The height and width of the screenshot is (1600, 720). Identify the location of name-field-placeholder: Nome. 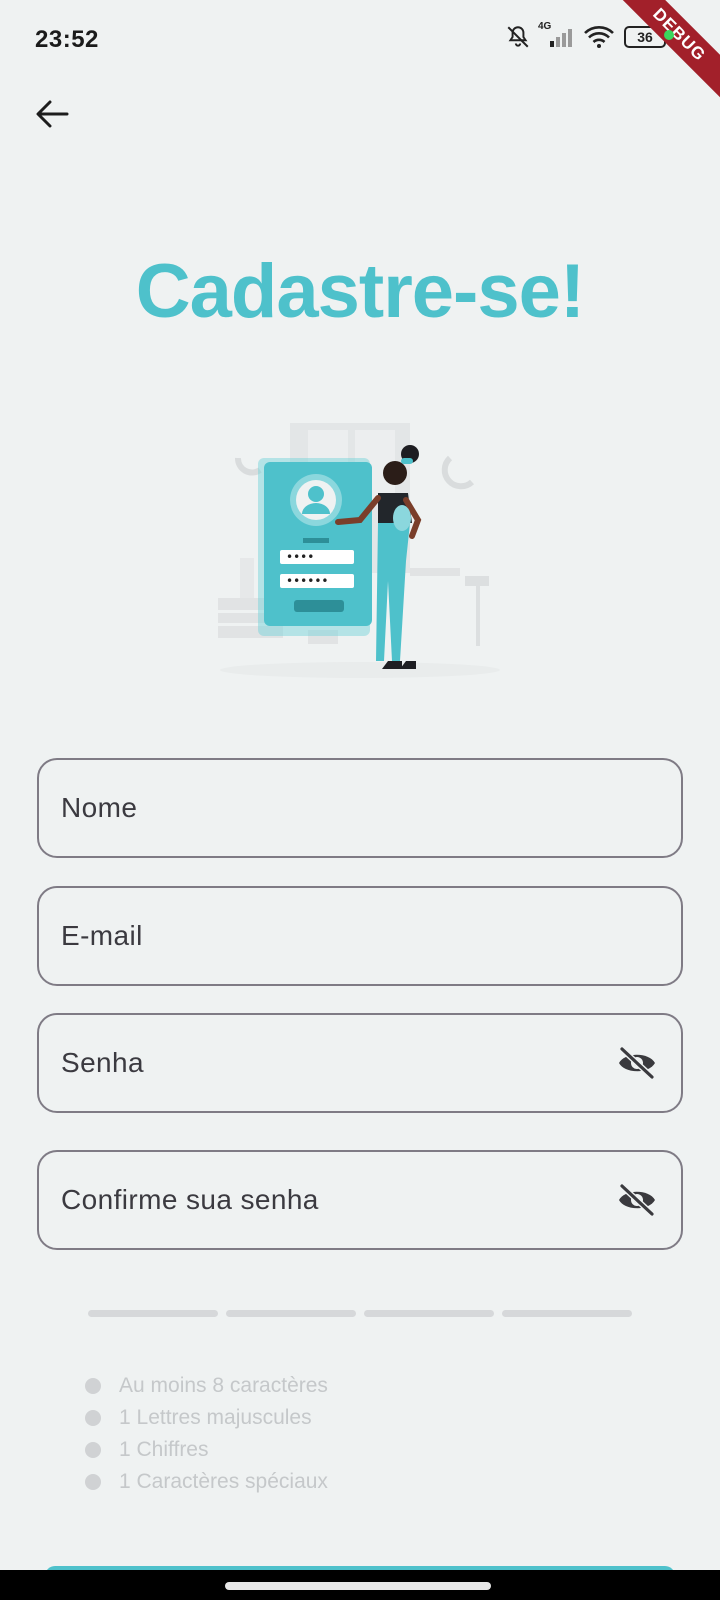
(99, 807).